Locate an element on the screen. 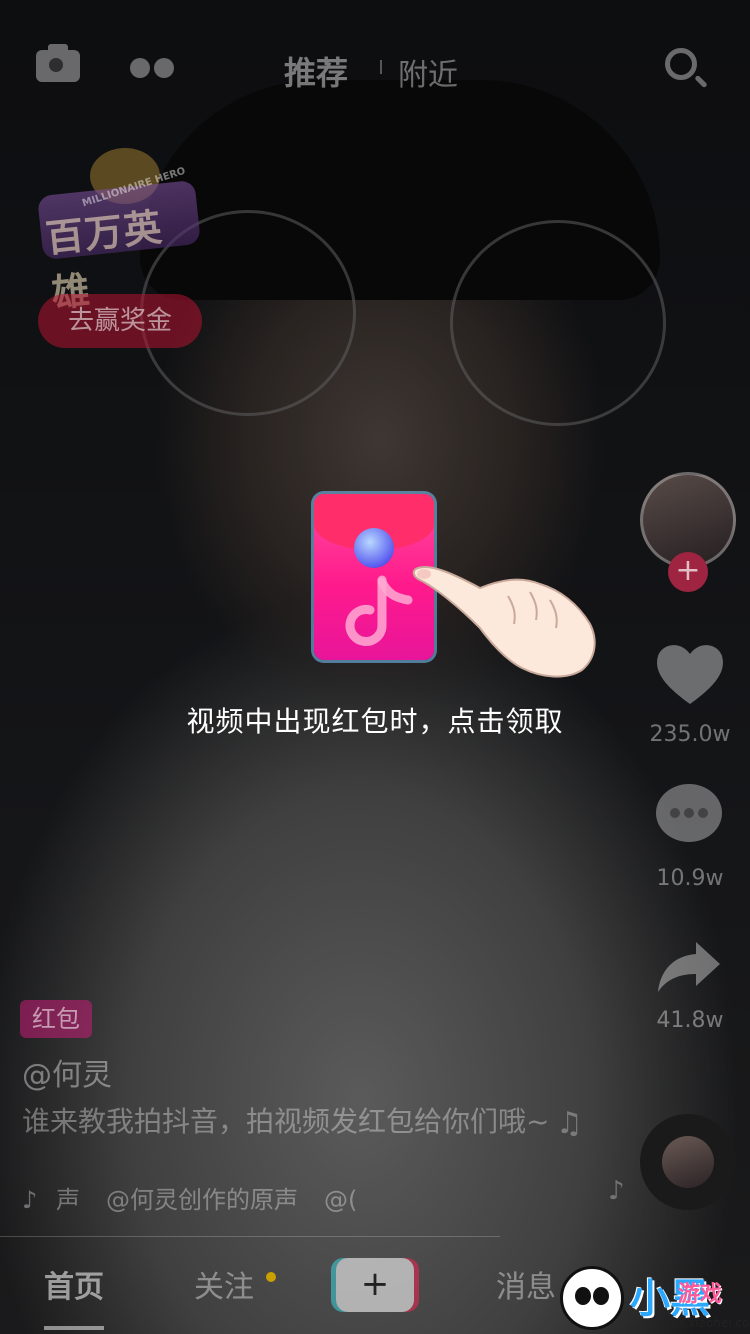  tab-separator is located at coordinates (381, 67).